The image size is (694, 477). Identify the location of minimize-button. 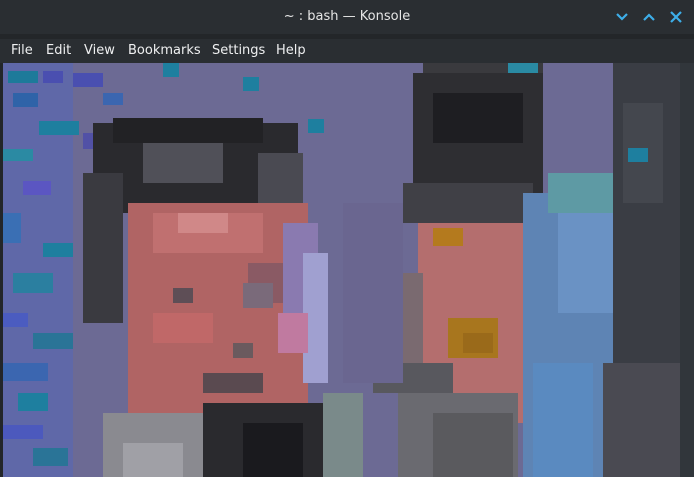
(622, 17).